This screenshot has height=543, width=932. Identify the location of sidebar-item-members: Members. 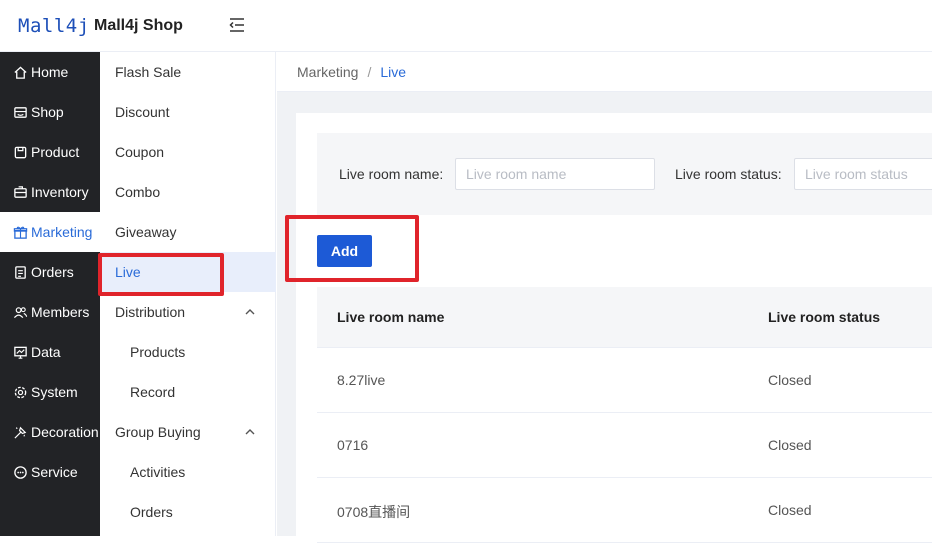
(50, 312).